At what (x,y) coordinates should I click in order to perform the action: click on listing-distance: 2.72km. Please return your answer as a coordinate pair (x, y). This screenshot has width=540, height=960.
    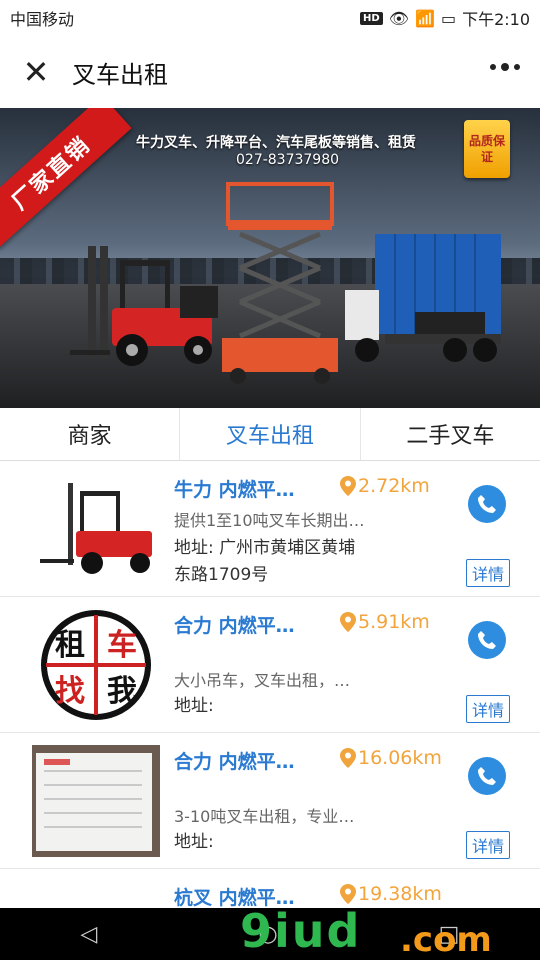
    Looking at the image, I should click on (385, 486).